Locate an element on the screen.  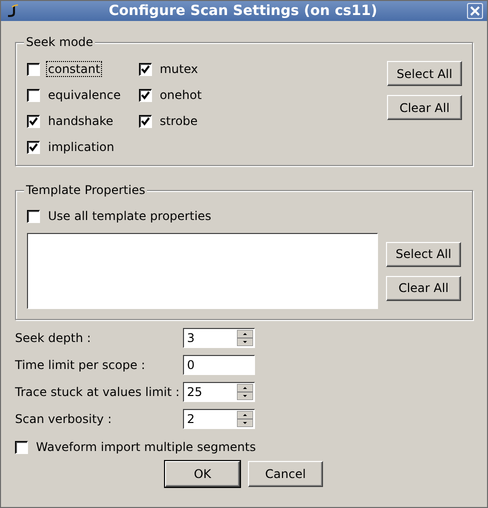
group-title: Template Properties is located at coordinates (86, 190).